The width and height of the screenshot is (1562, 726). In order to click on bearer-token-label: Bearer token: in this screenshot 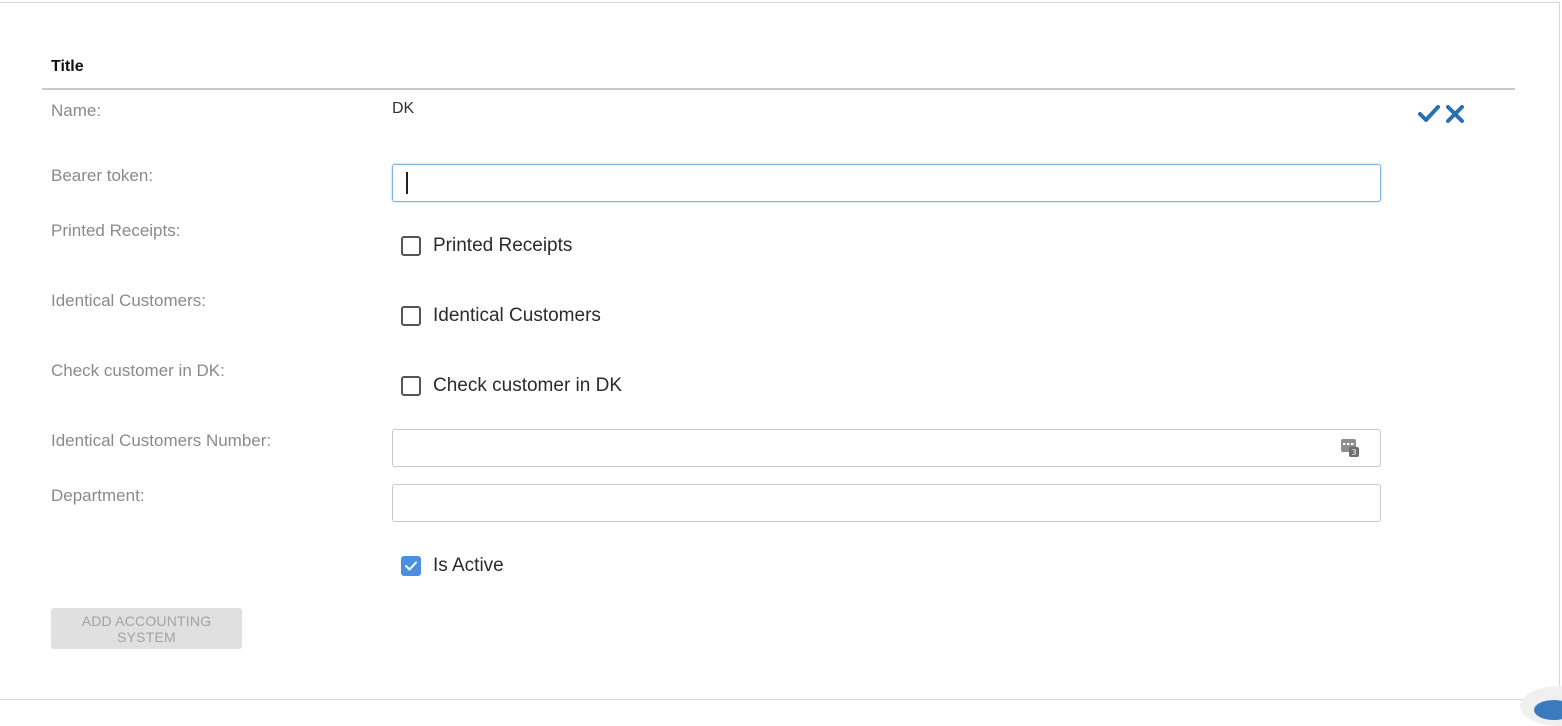, I will do `click(102, 175)`.